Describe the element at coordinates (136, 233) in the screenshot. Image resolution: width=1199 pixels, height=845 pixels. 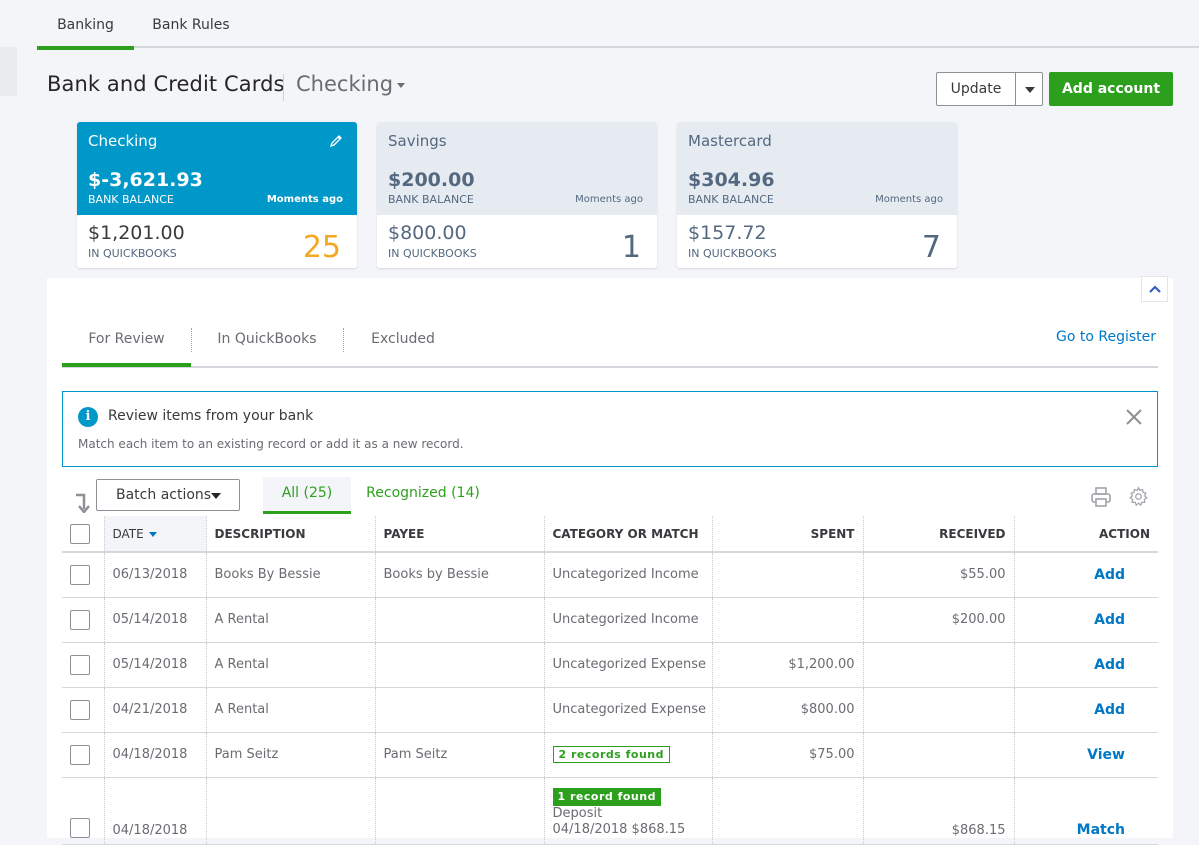
I see `quickbooks-balance: $1,201.00` at that location.